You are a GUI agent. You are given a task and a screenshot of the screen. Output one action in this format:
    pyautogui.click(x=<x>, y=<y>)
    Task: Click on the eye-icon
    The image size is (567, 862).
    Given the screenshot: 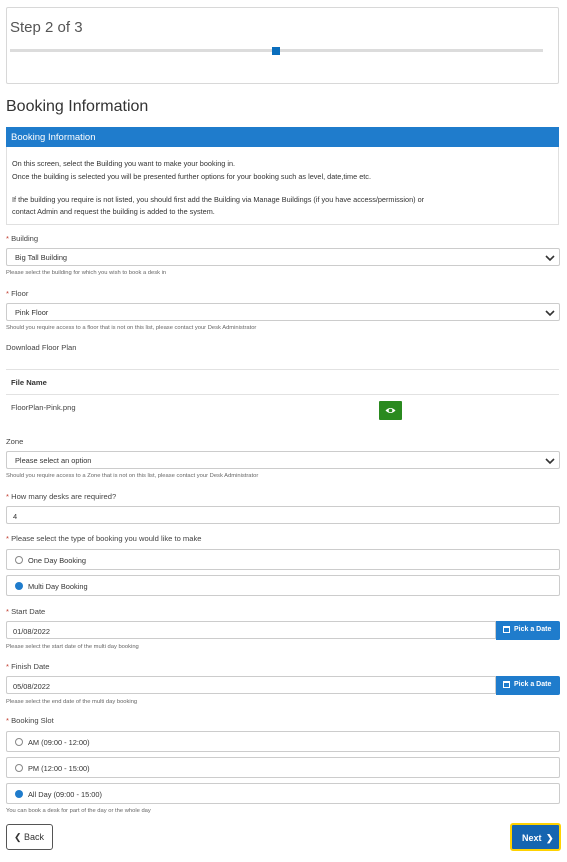 What is the action you would take?
    pyautogui.click(x=390, y=410)
    